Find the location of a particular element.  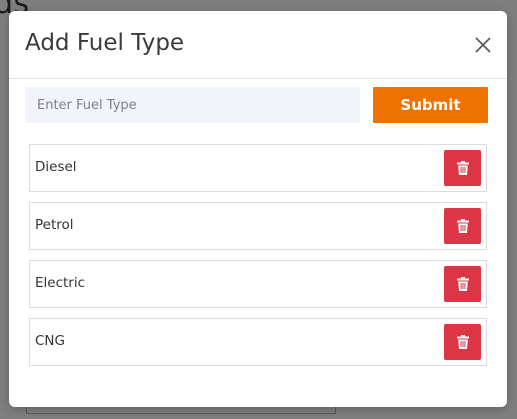

fuel-type-name: Petrol is located at coordinates (54, 225).